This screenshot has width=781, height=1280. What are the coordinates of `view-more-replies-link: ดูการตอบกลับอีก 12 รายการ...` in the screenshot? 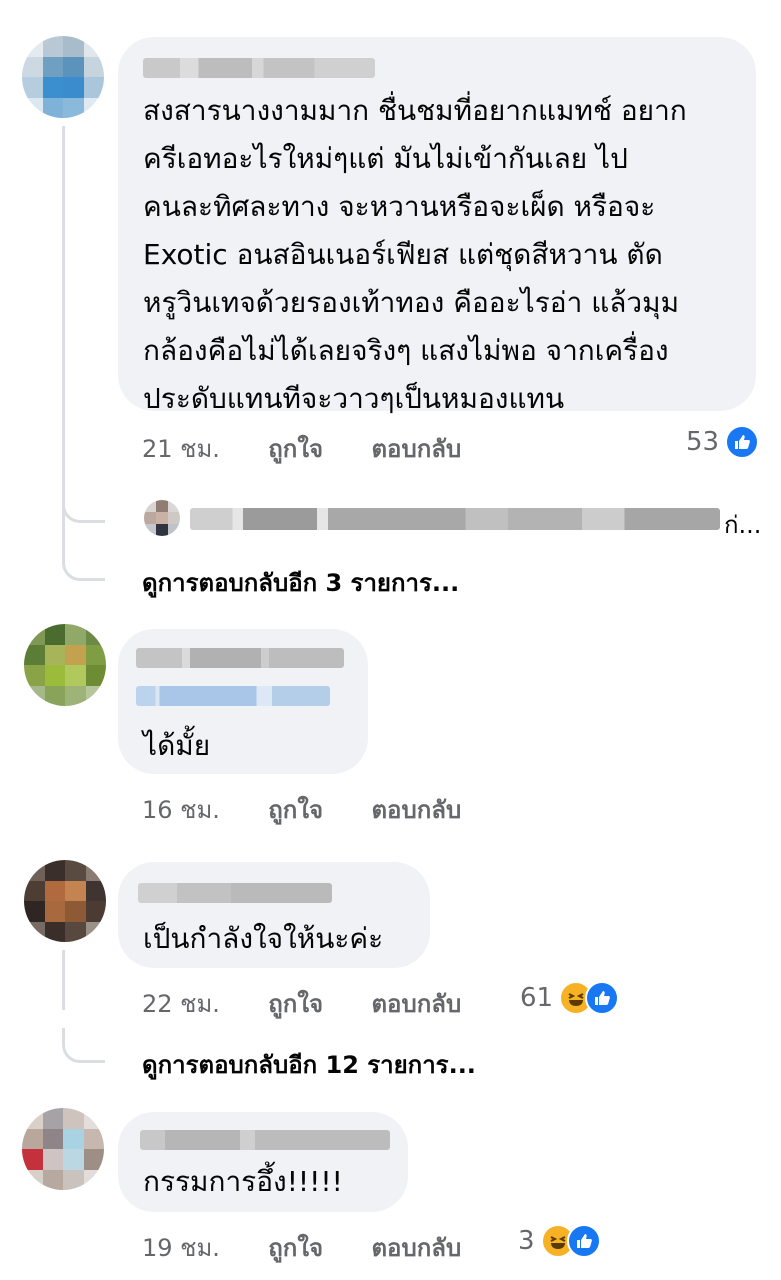 It's located at (309, 1064).